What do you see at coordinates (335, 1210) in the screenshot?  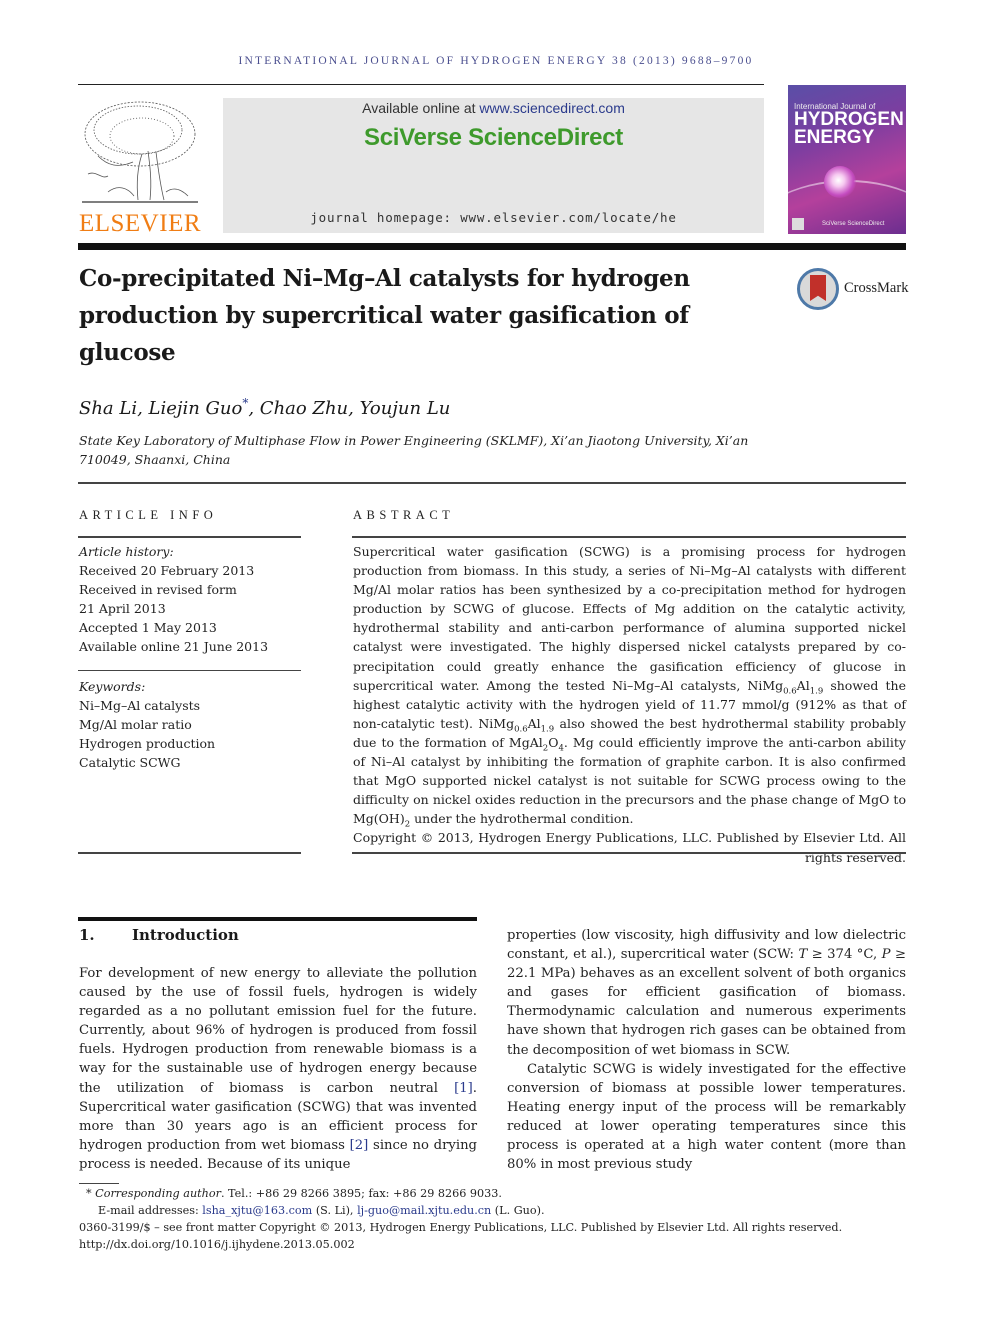 I see `email-owner: (S. Li),` at bounding box center [335, 1210].